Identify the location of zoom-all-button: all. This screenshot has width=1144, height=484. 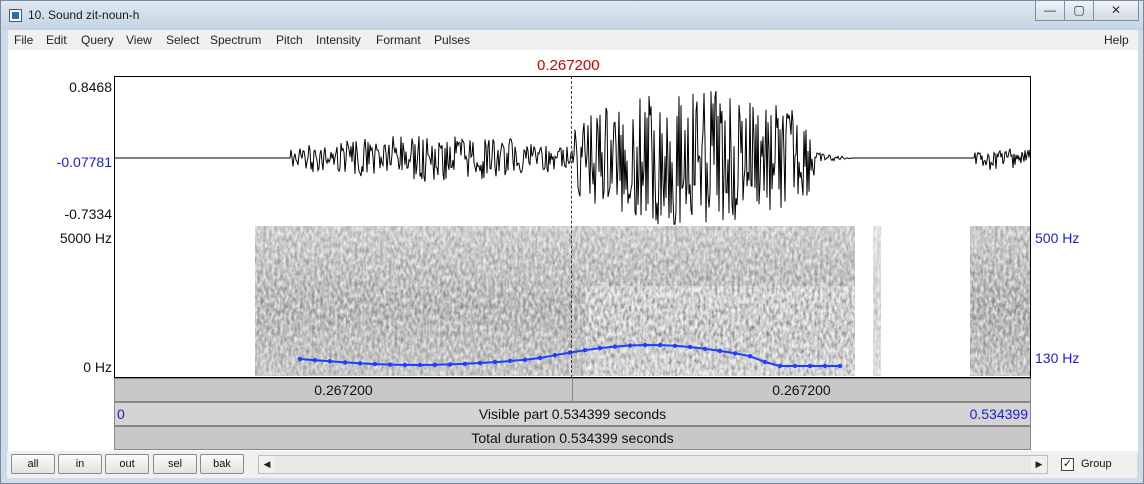
(33, 464).